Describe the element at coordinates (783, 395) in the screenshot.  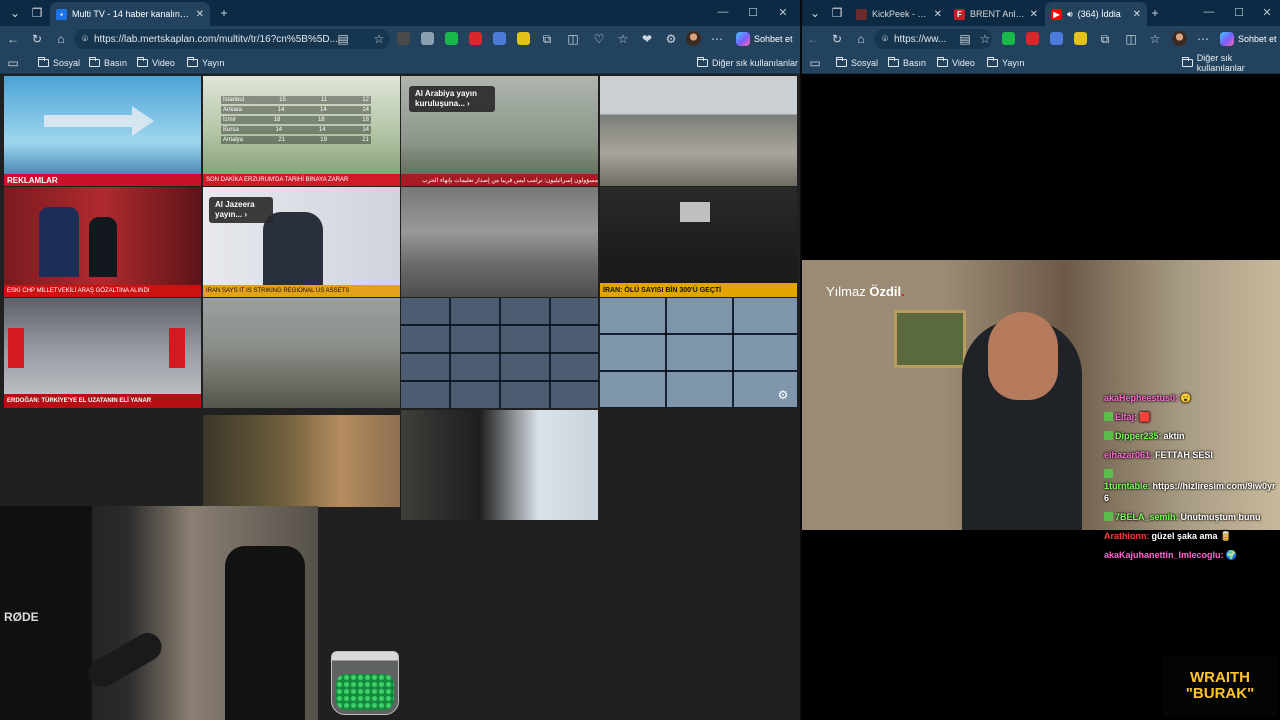
I see `settings-gear-icon: ⚙` at that location.